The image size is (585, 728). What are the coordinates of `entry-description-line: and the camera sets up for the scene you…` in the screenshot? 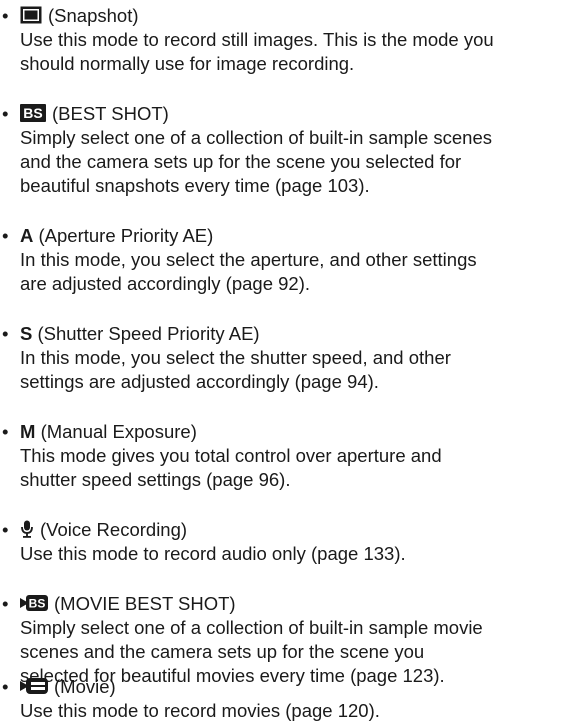 It's located at (241, 161).